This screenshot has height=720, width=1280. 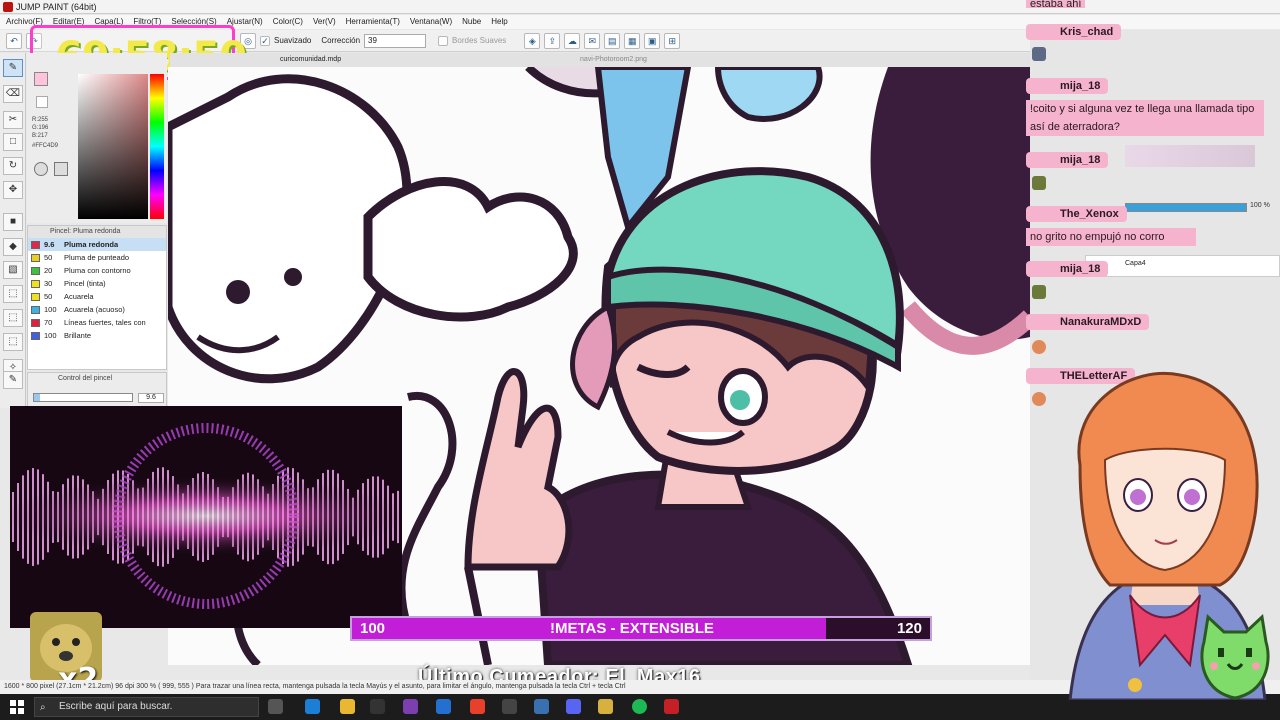 What do you see at coordinates (40, 136) in the screenshot?
I see `rgb-b: B:217` at bounding box center [40, 136].